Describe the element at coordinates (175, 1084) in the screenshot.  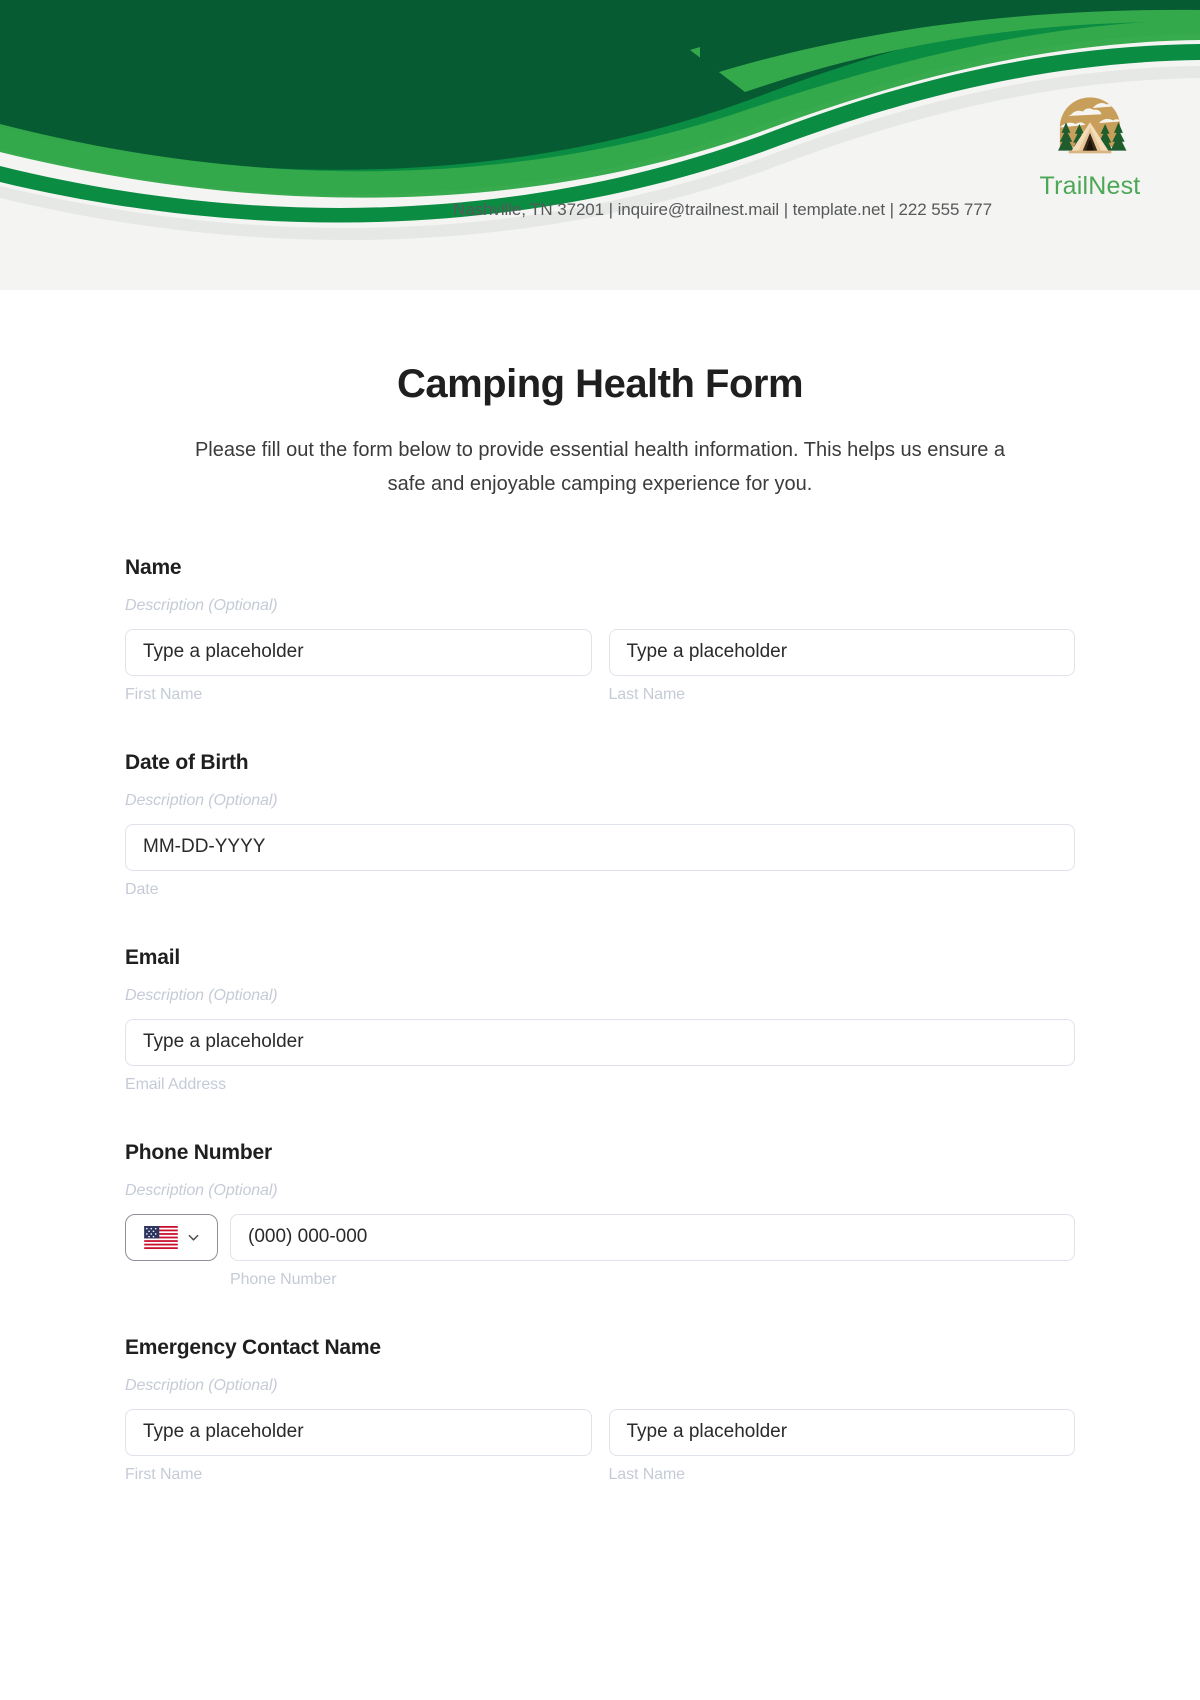
I see `email-sublabel: Email Address` at that location.